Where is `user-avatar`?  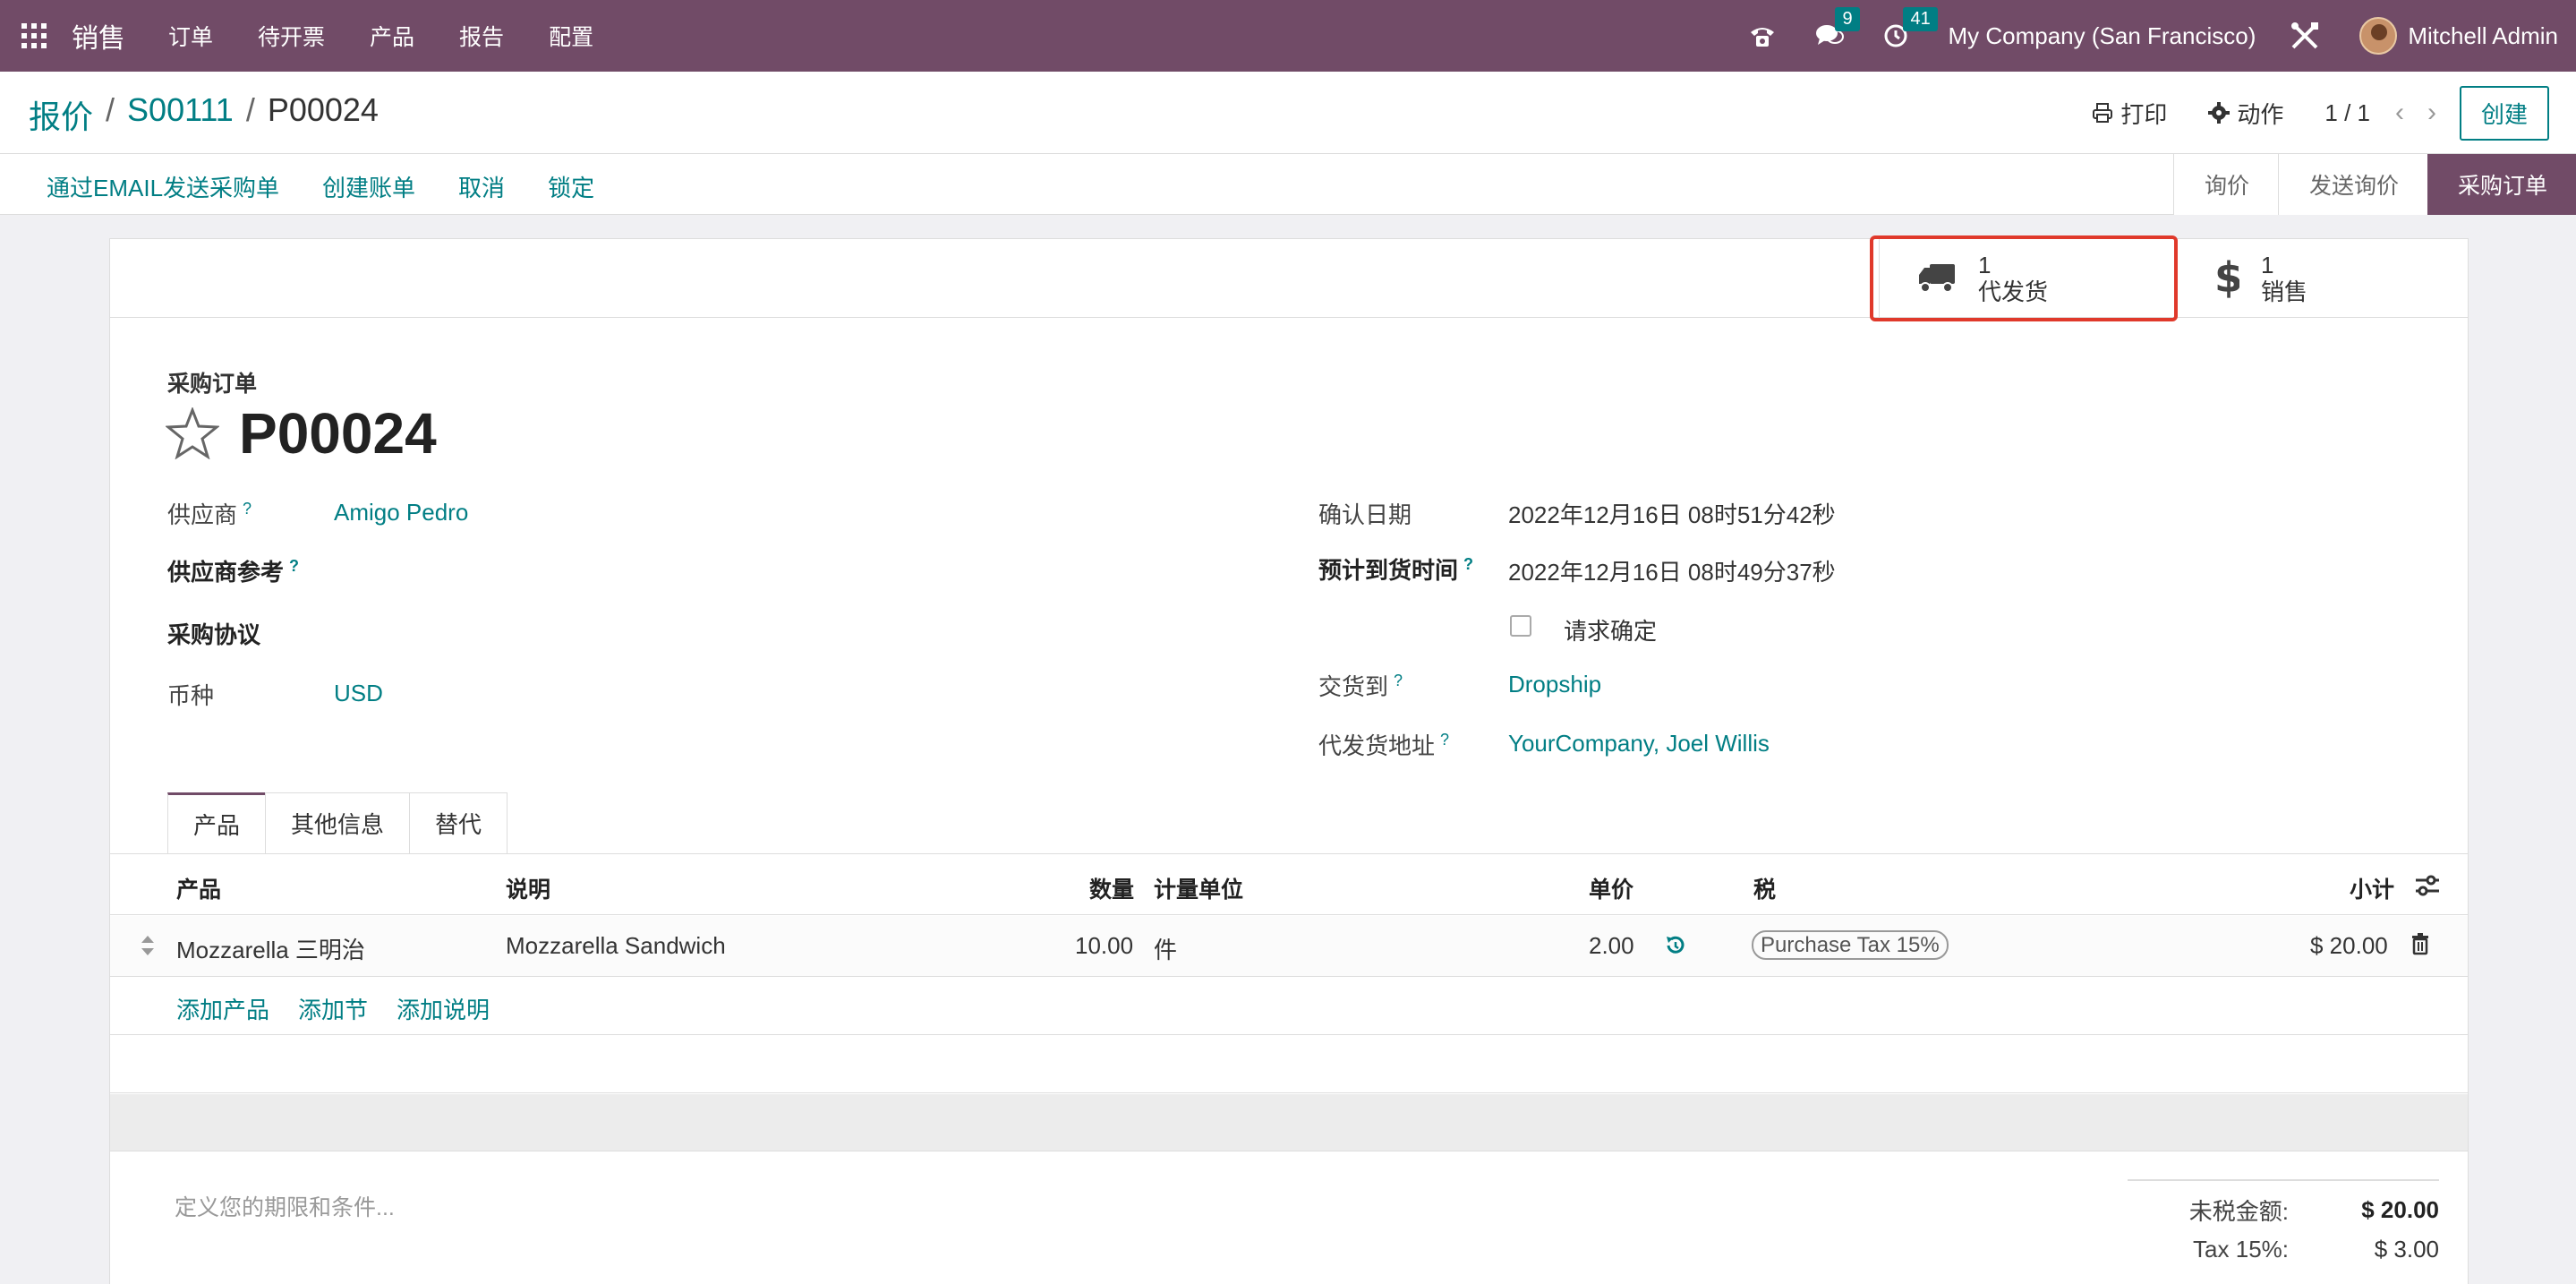 user-avatar is located at coordinates (2378, 36).